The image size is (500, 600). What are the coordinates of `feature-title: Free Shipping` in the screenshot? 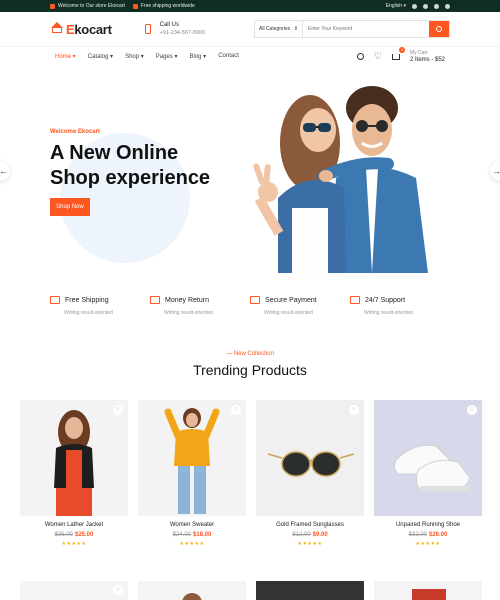 It's located at (87, 300).